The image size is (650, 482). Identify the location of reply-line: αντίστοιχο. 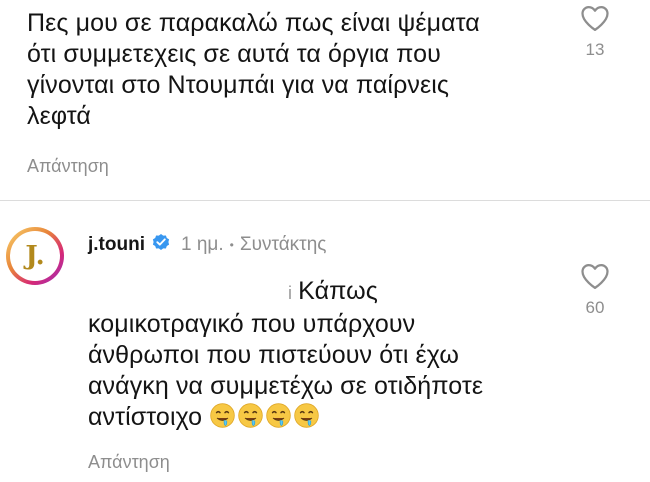
(285, 417).